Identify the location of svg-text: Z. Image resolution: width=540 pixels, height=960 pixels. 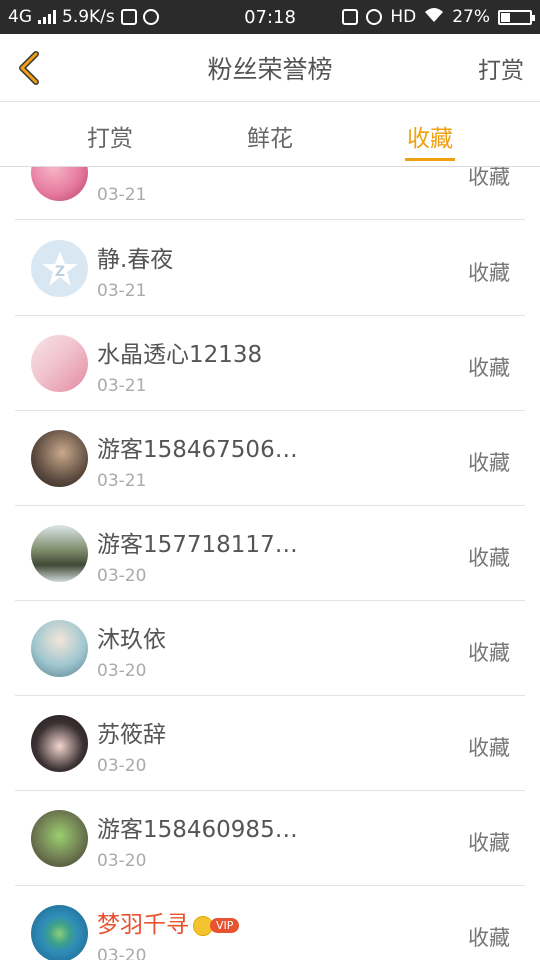
(59, 272).